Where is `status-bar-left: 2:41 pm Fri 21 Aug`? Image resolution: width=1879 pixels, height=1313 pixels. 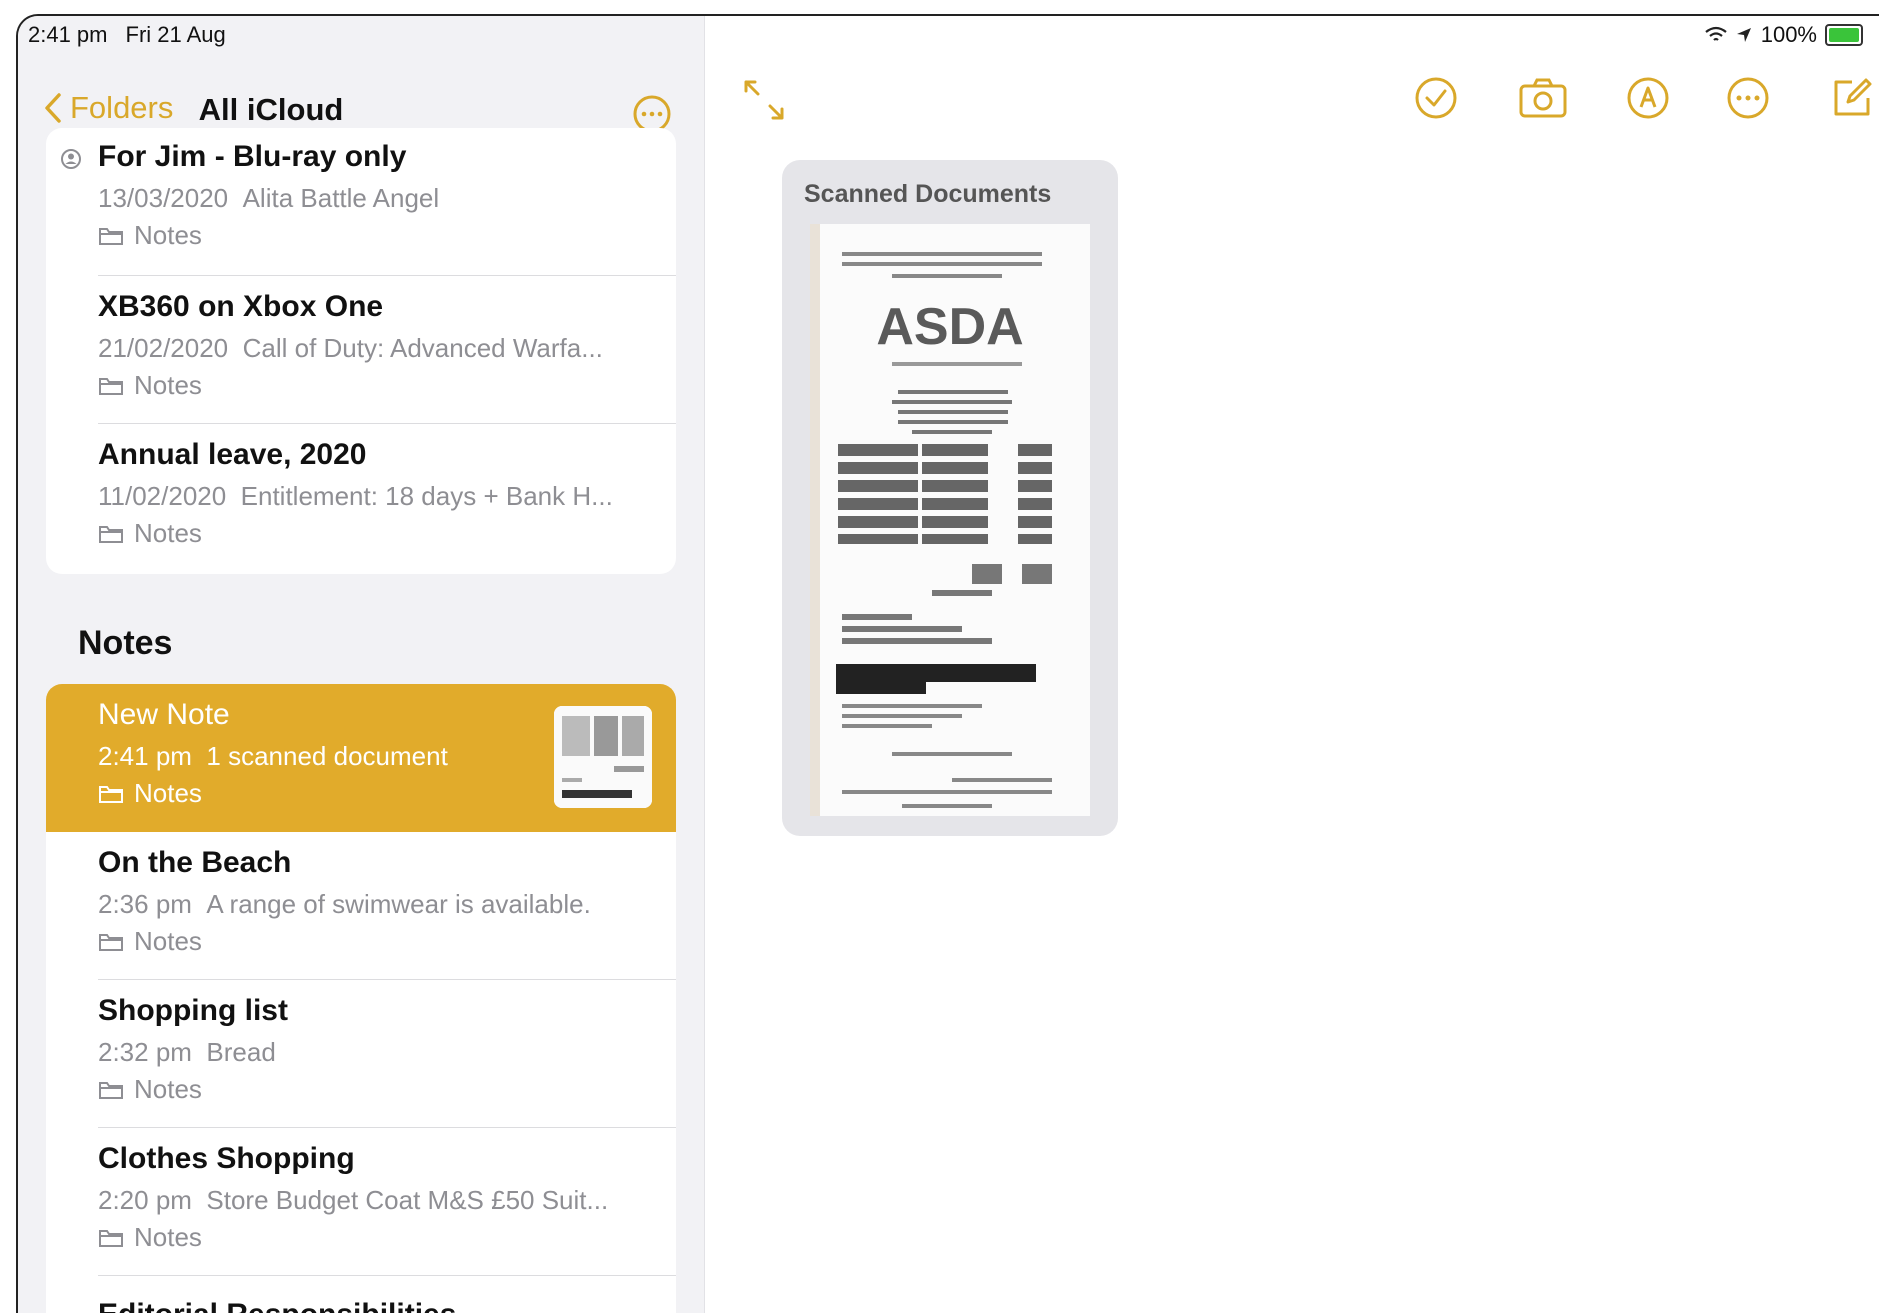
status-bar-left: 2:41 pm Fri 21 Aug is located at coordinates (136, 35).